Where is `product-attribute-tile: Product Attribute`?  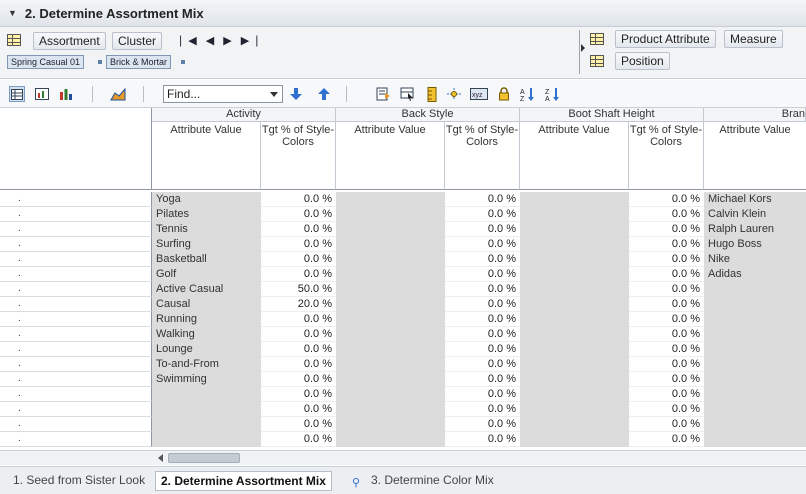
product-attribute-tile: Product Attribute is located at coordinates (665, 39).